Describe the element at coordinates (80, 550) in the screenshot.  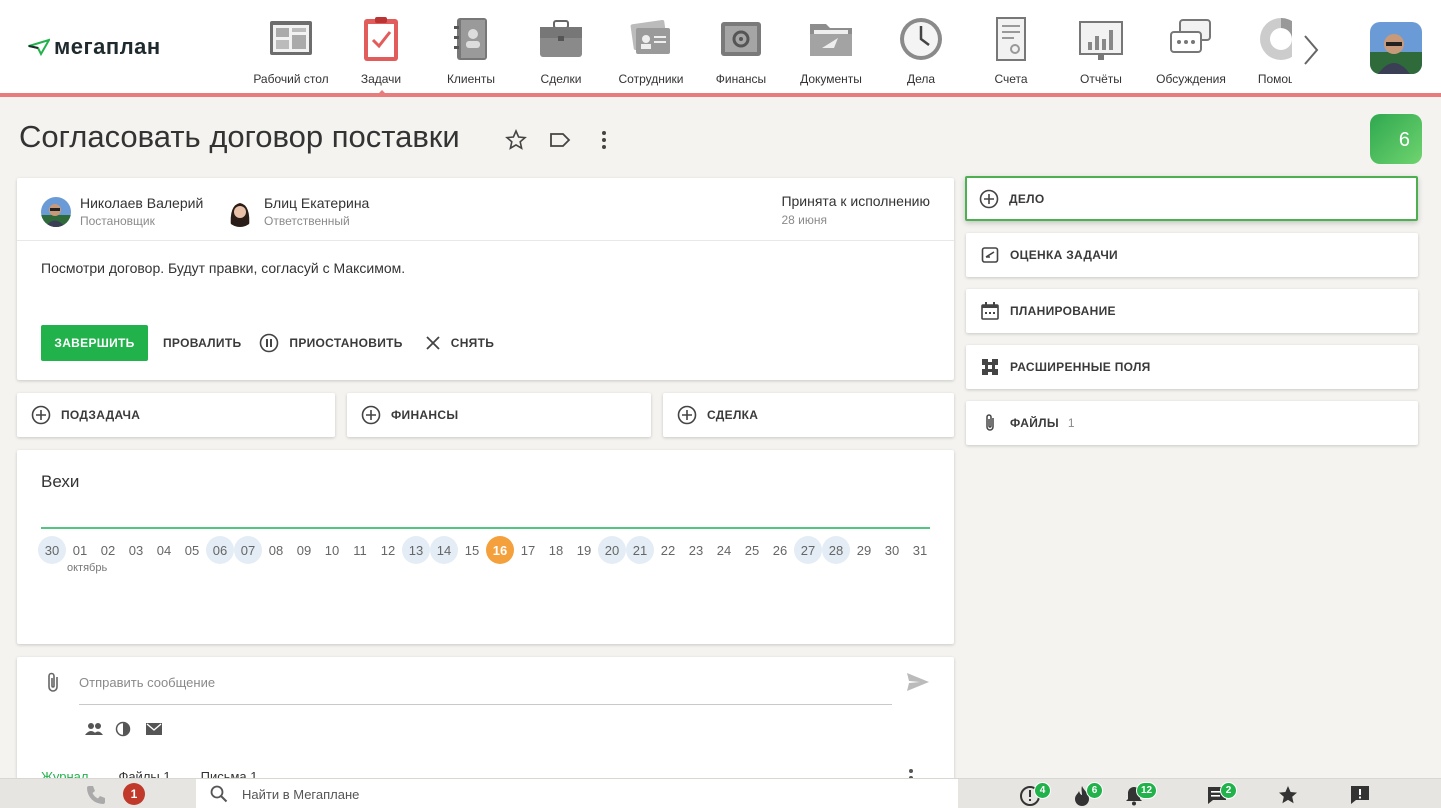
I see `day-cell: 01` at that location.